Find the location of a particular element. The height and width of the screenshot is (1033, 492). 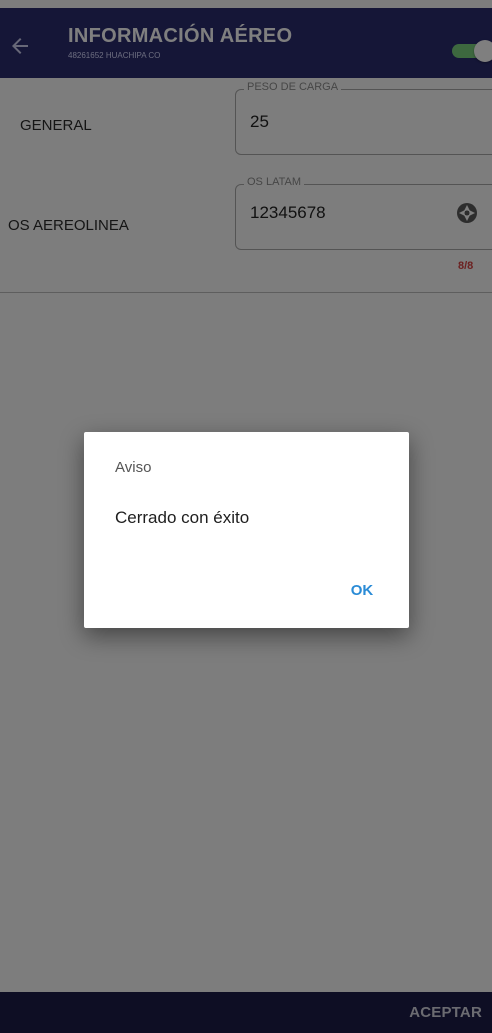

dialog-message: Cerrado con éxito is located at coordinates (182, 517).